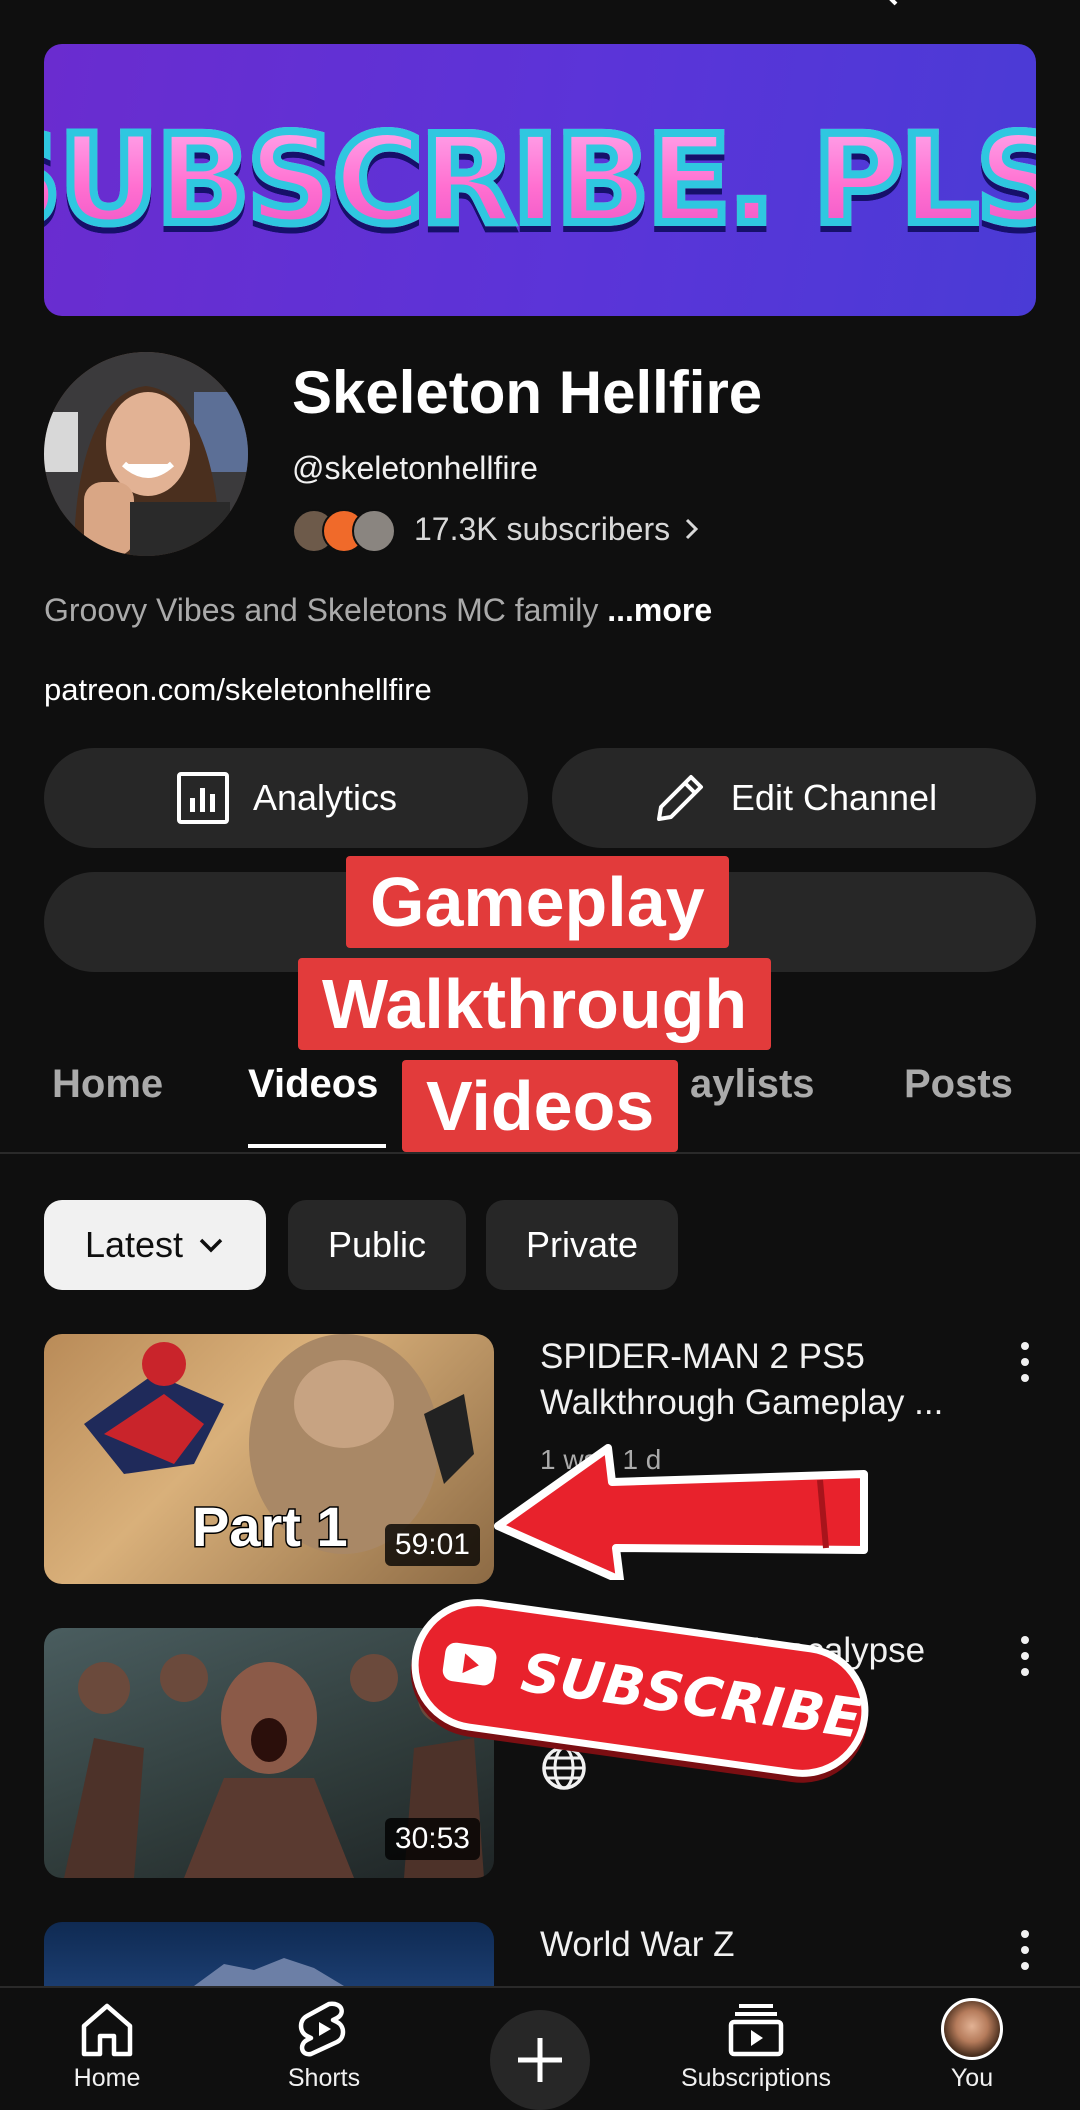  I want to click on chip-latest: Latest, so click(155, 1245).